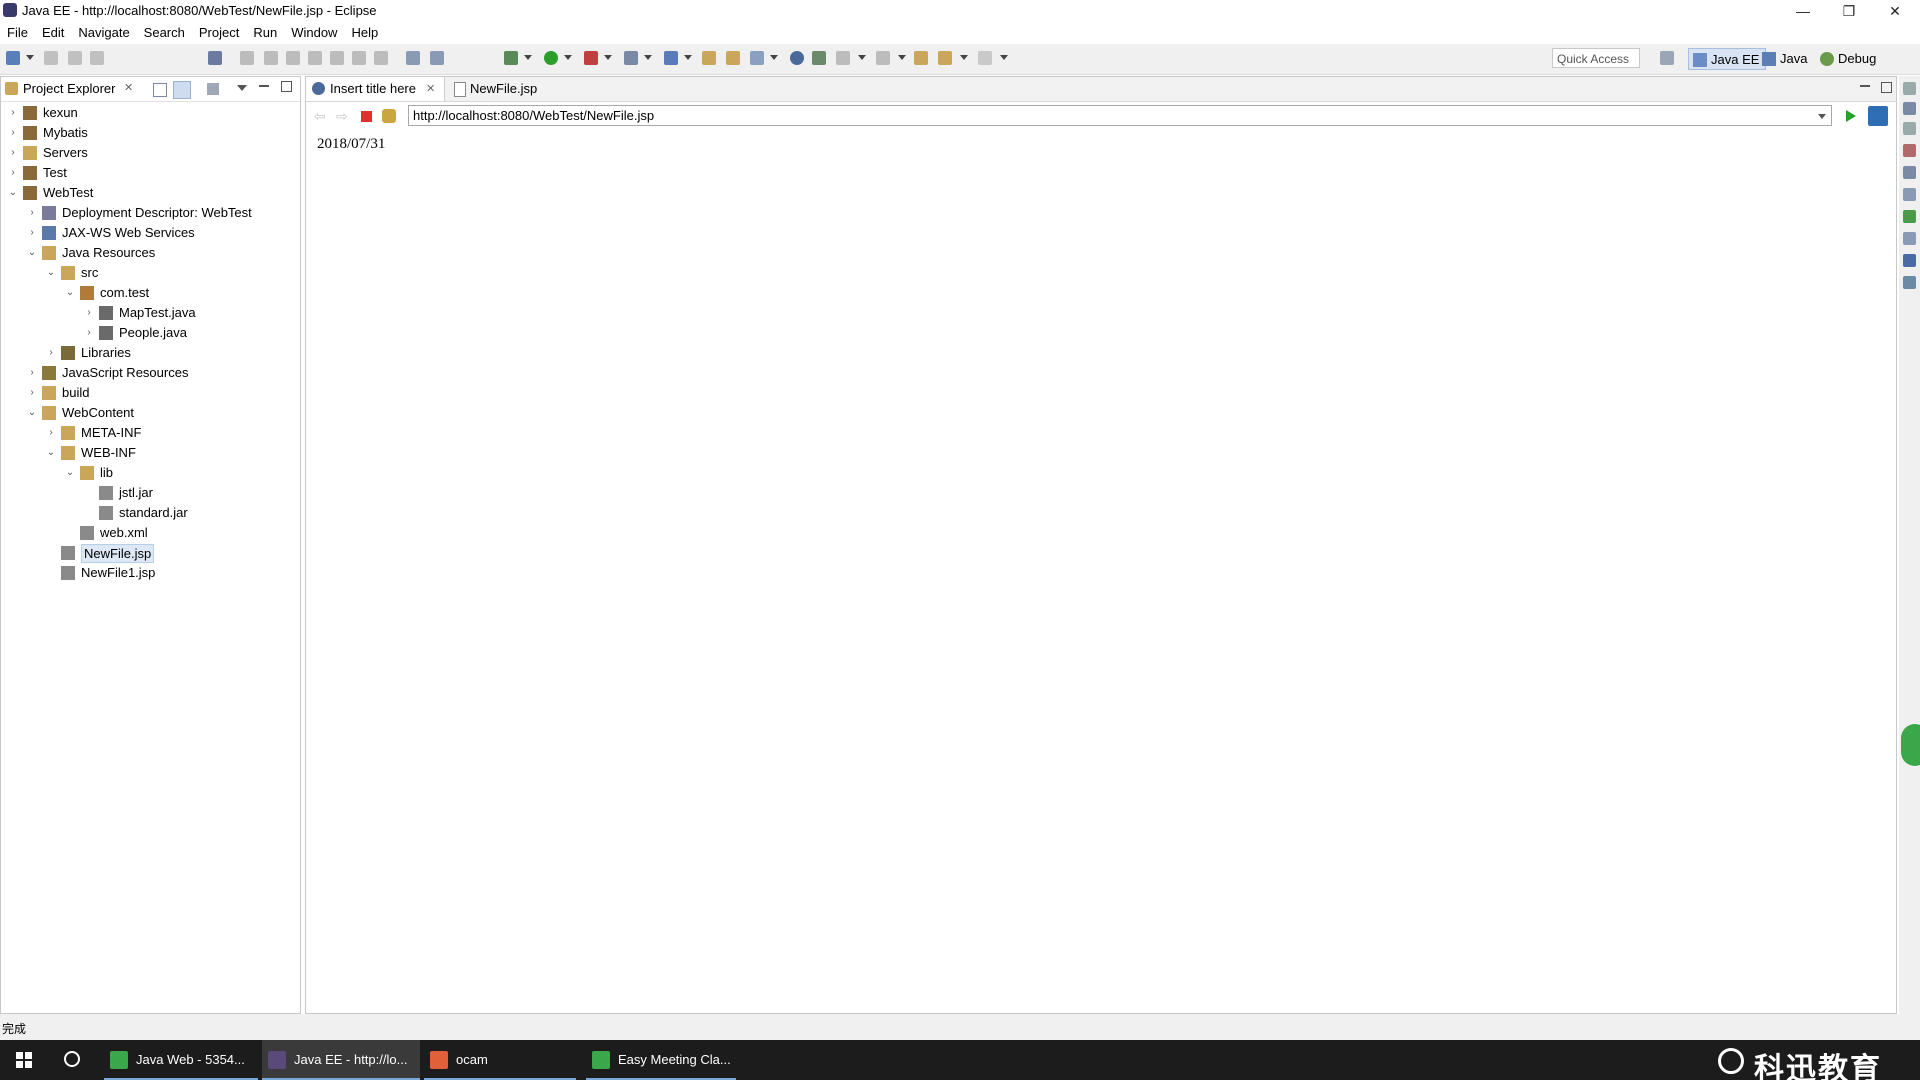  What do you see at coordinates (964, 57) in the screenshot?
I see `back-dropdown-icon` at bounding box center [964, 57].